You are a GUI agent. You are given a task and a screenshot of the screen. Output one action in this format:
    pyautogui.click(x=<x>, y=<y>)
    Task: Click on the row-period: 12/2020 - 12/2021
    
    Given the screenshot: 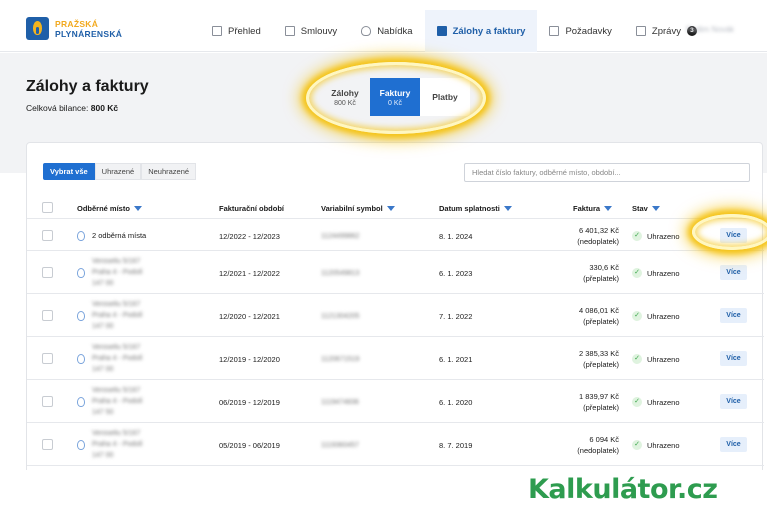 What is the action you would take?
    pyautogui.click(x=249, y=316)
    